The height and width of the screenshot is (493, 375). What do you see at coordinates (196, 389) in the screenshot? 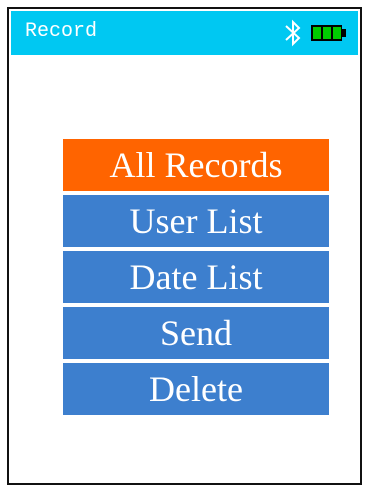
I see `menu-item-delete: Delete` at bounding box center [196, 389].